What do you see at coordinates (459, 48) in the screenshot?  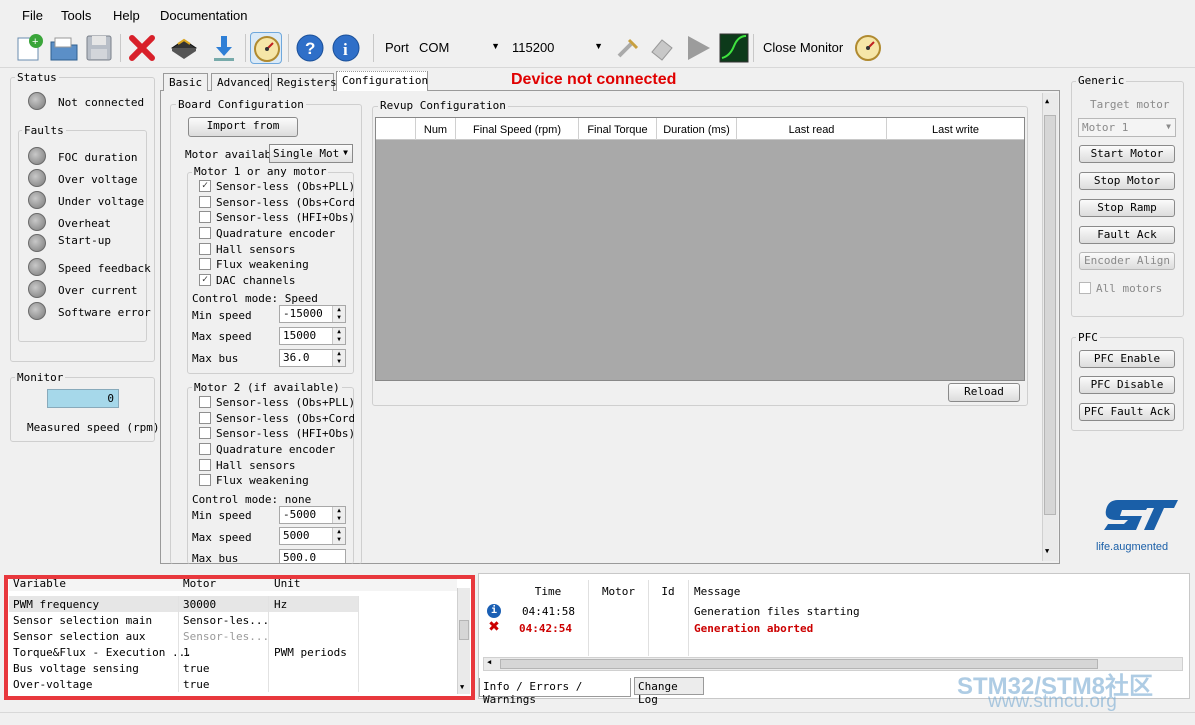 I see `port-select: COM ▼` at bounding box center [459, 48].